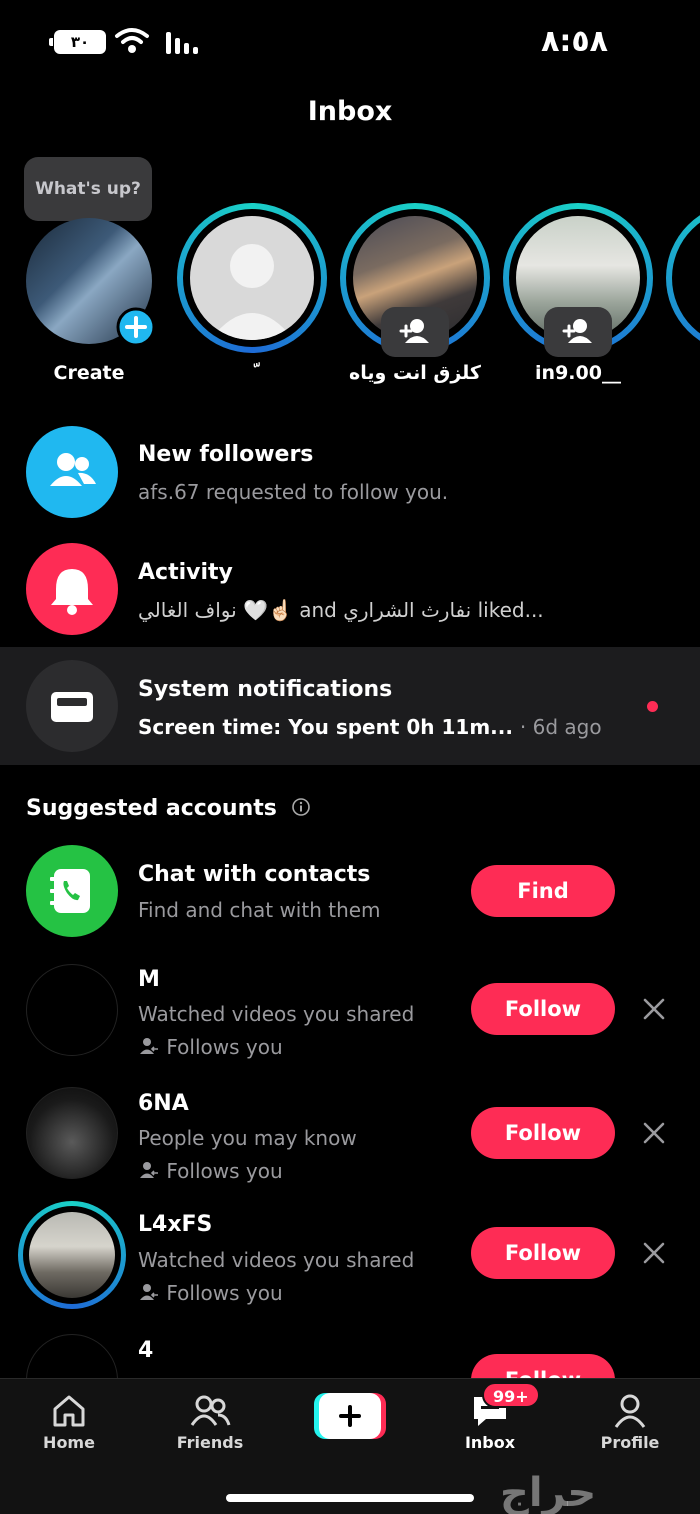 This screenshot has width=700, height=1514. What do you see at coordinates (210, 1410) in the screenshot?
I see `friends-icon` at bounding box center [210, 1410].